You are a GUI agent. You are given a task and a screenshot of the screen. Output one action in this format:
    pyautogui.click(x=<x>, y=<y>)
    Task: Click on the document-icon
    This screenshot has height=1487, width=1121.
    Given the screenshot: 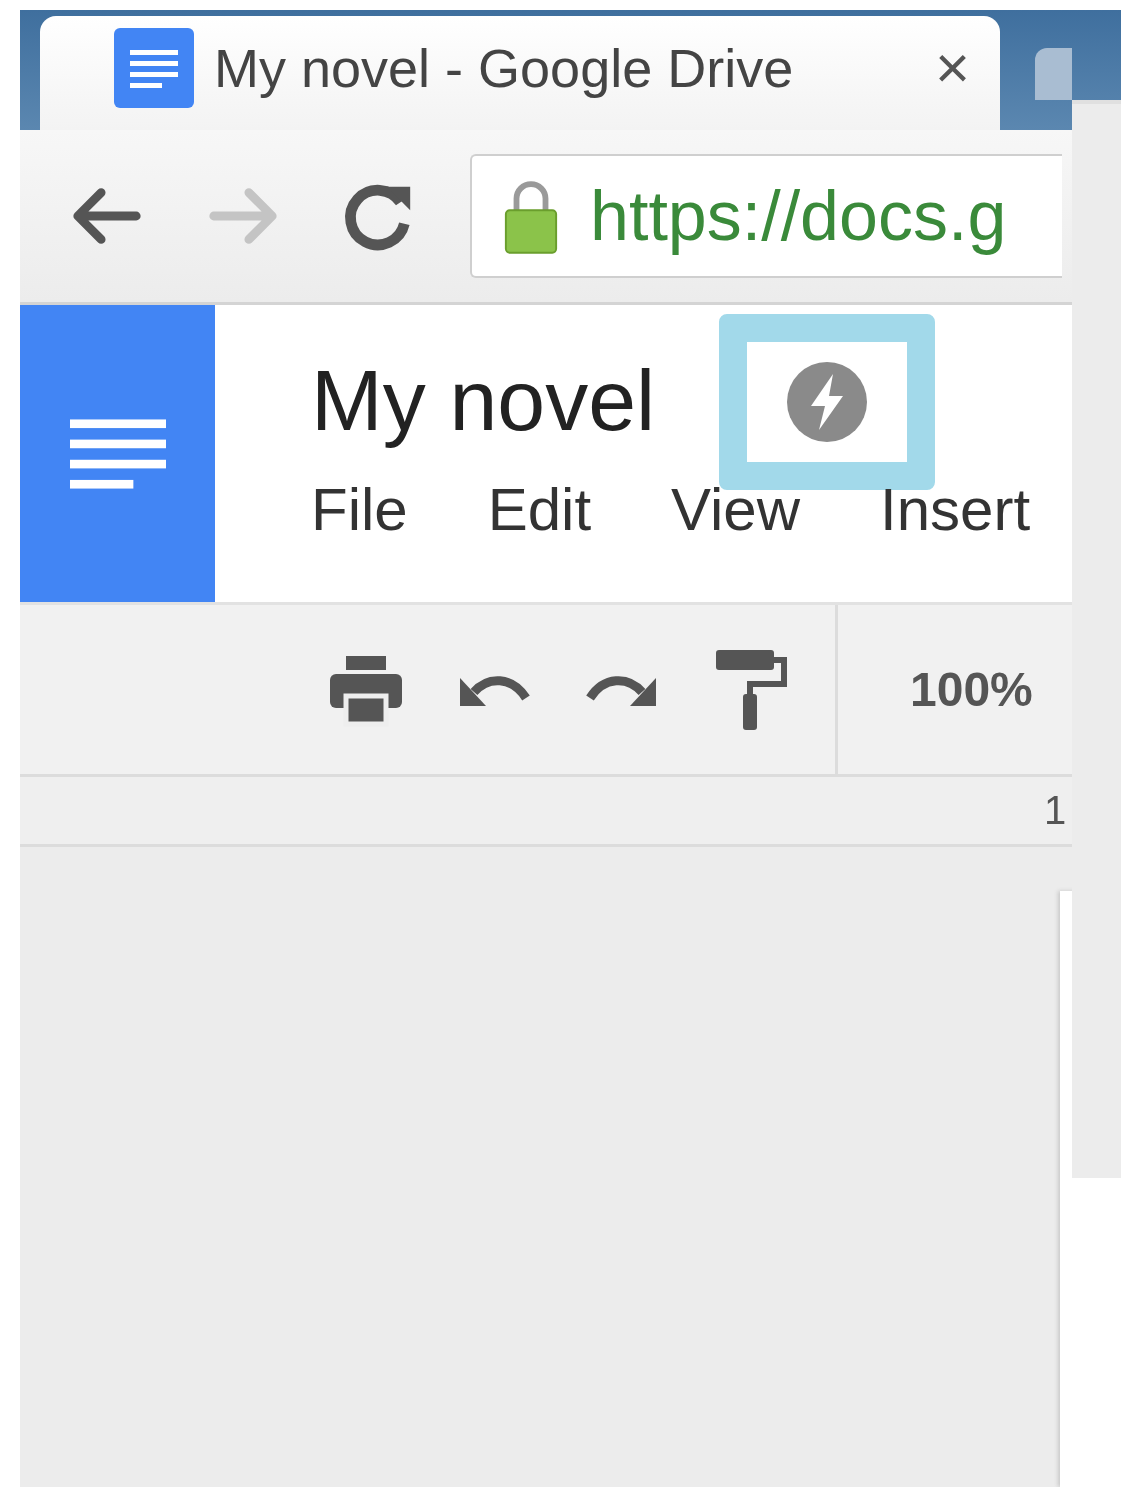 What is the action you would take?
    pyautogui.click(x=154, y=68)
    